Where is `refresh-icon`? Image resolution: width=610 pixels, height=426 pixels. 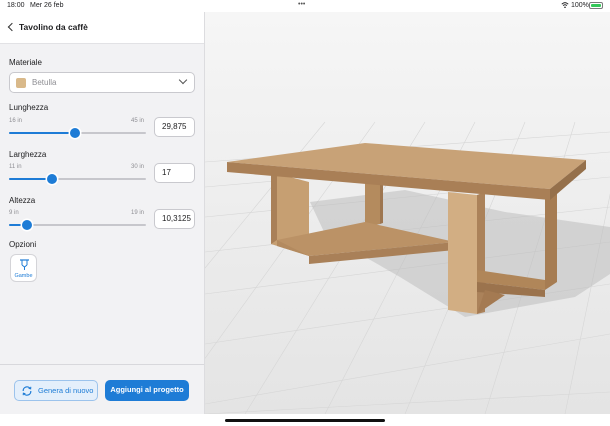 refresh-icon is located at coordinates (27, 391).